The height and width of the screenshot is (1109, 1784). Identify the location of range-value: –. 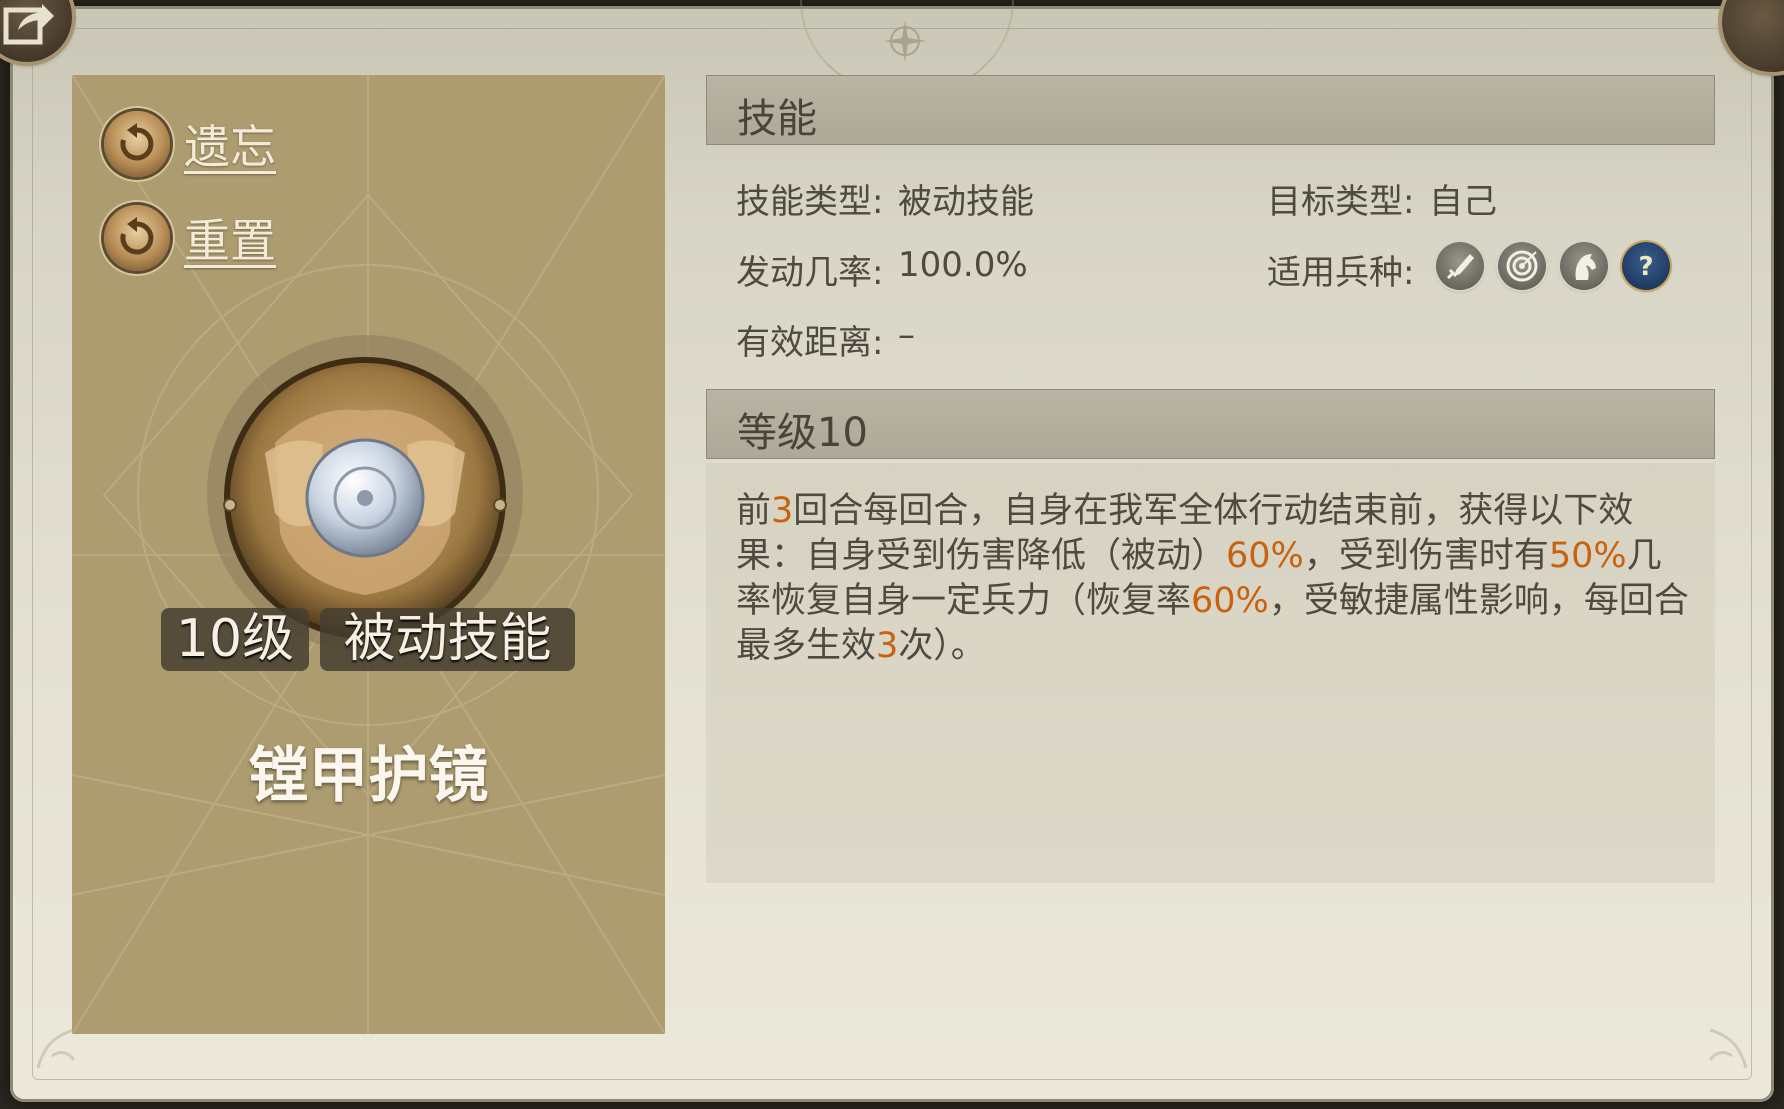
(906, 335).